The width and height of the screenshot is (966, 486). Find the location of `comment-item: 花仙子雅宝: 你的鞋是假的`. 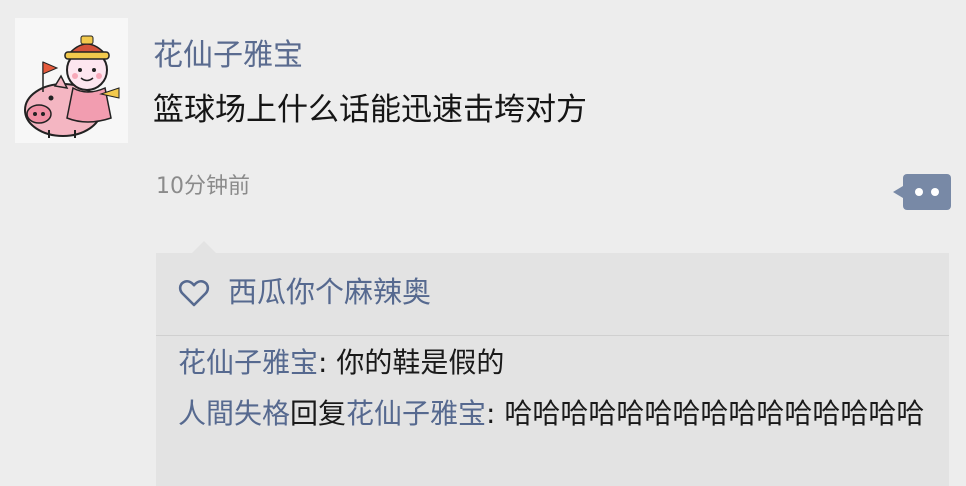

comment-item: 花仙子雅宝: 你的鞋是假的 is located at coordinates (558, 363).